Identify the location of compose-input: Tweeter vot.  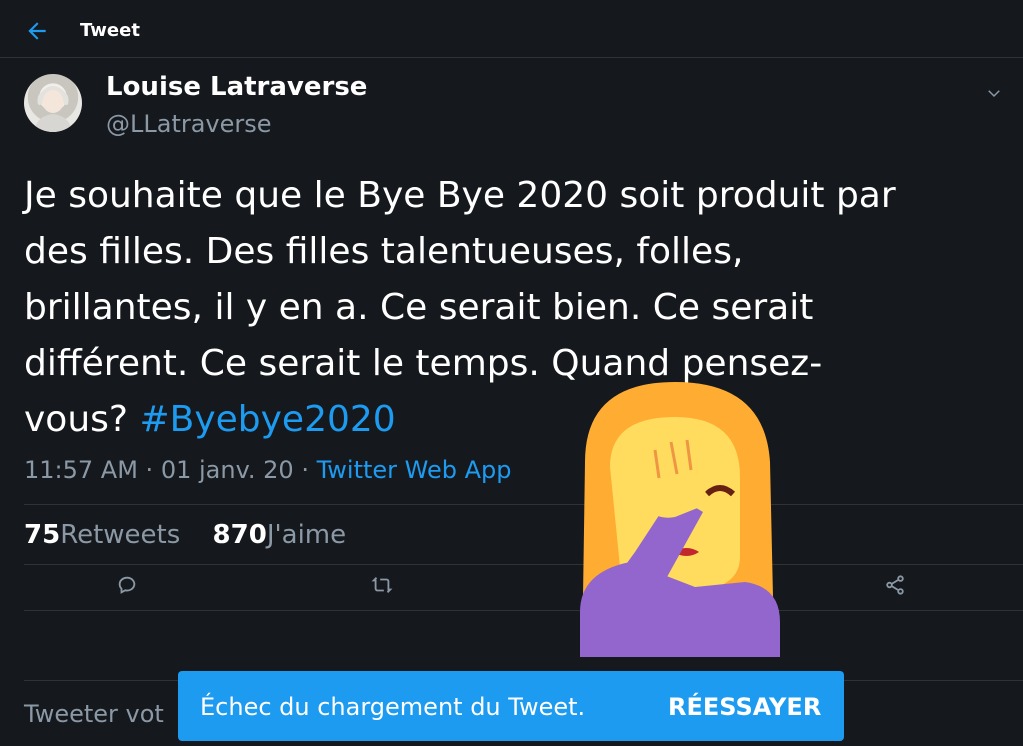
(94, 714).